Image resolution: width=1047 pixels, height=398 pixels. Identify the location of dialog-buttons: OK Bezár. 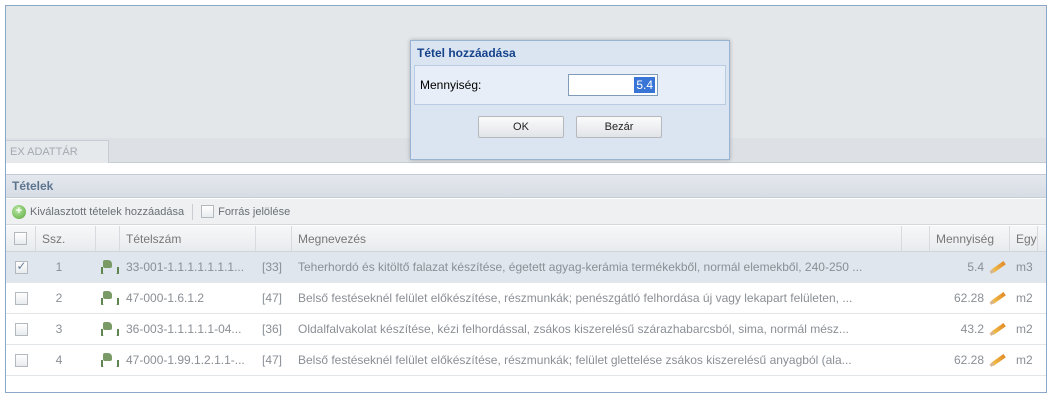
(570, 127).